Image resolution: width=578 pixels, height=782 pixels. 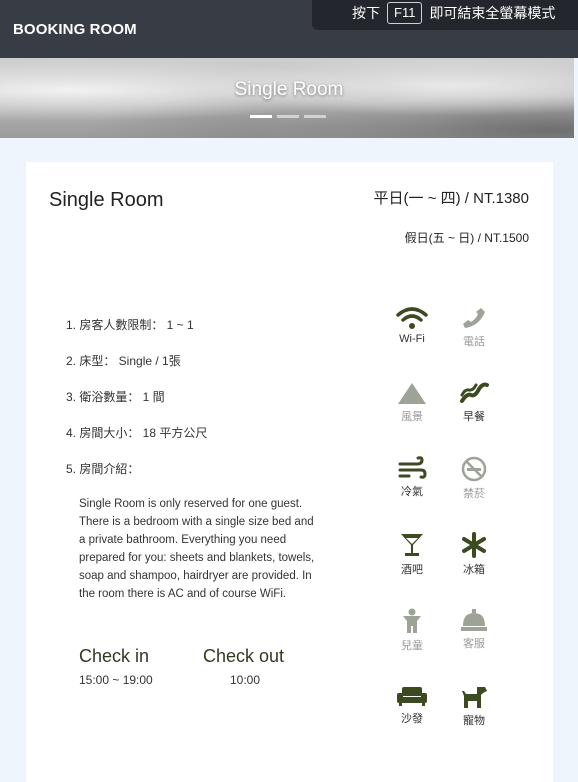 What do you see at coordinates (576, 414) in the screenshot?
I see `page-scrollbar` at bounding box center [576, 414].